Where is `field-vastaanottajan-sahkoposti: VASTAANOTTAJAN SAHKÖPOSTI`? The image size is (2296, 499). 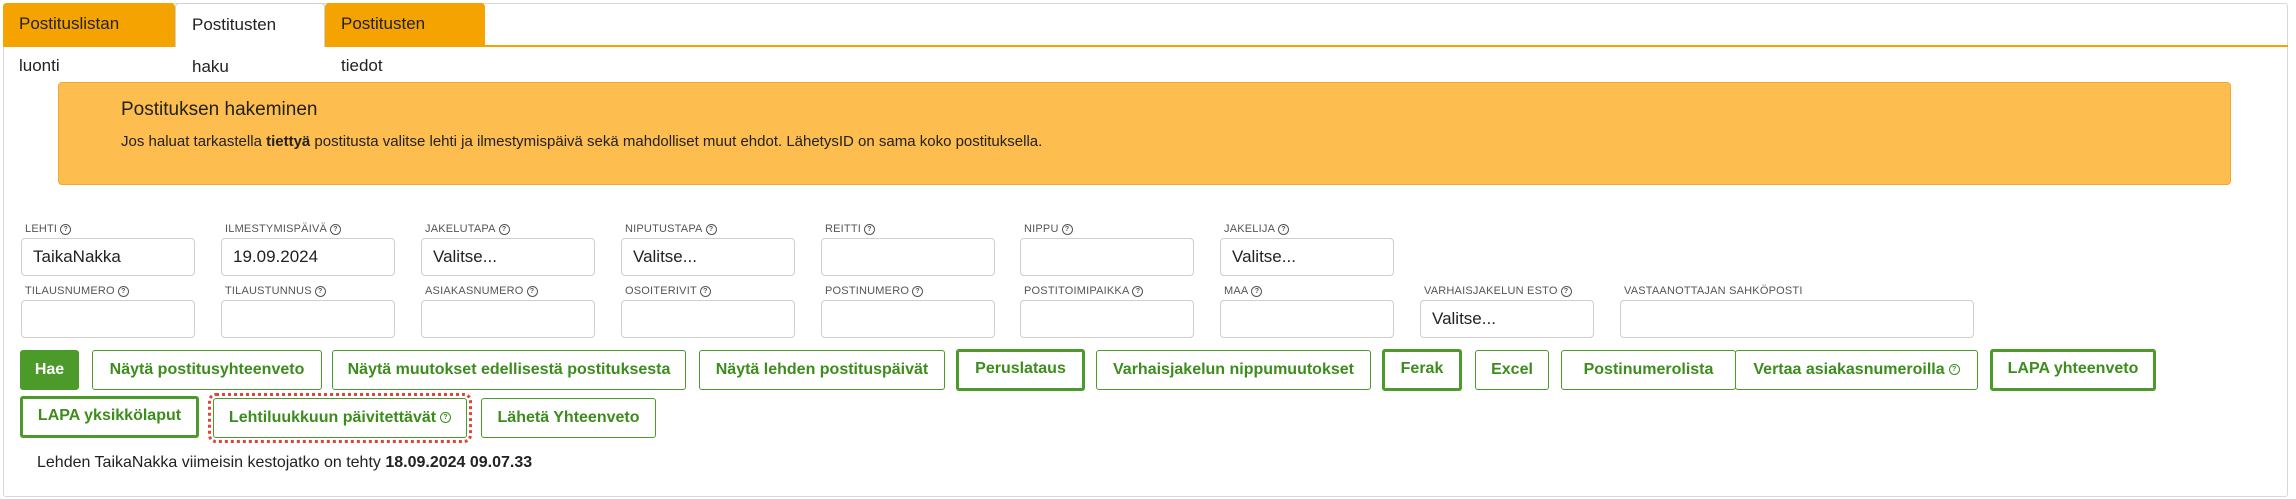
field-vastaanottajan-sahkoposti: VASTAANOTTAJAN SAHKÖPOSTI is located at coordinates (1797, 311).